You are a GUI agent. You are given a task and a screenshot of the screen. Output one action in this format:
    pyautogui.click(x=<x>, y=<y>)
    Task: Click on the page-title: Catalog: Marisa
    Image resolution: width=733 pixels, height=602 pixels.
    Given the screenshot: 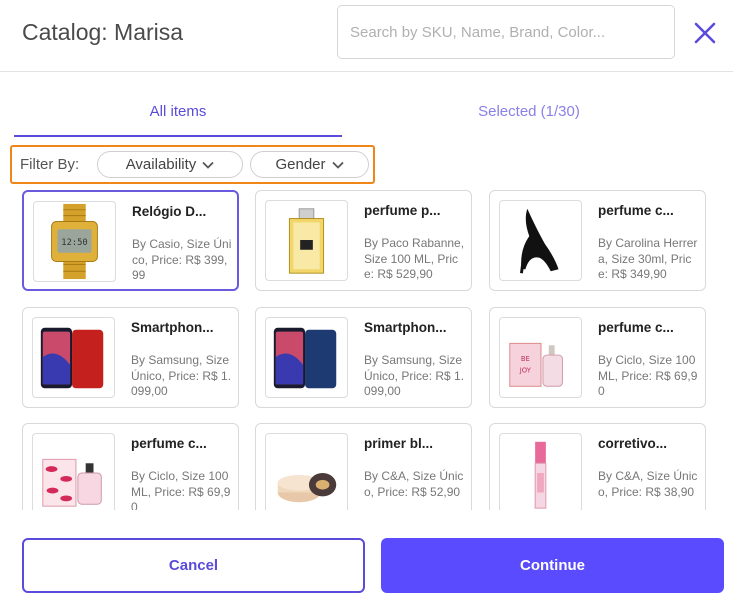 What is the action you would take?
    pyautogui.click(x=103, y=32)
    